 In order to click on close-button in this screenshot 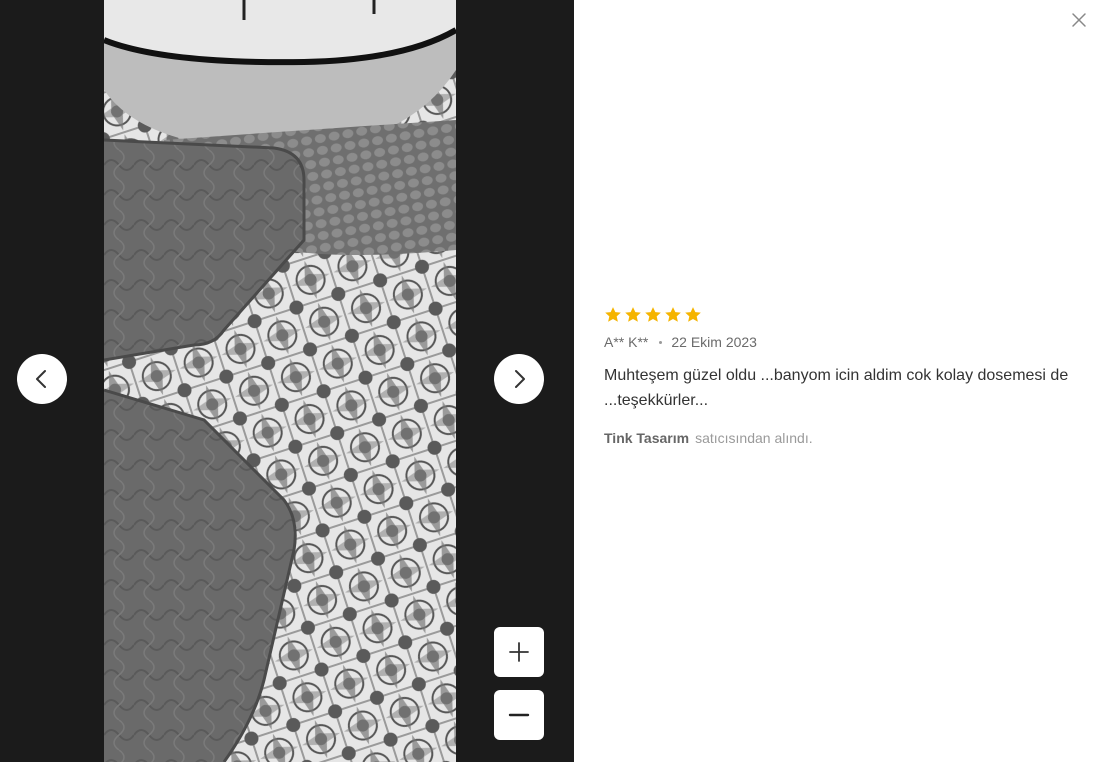, I will do `click(1079, 20)`.